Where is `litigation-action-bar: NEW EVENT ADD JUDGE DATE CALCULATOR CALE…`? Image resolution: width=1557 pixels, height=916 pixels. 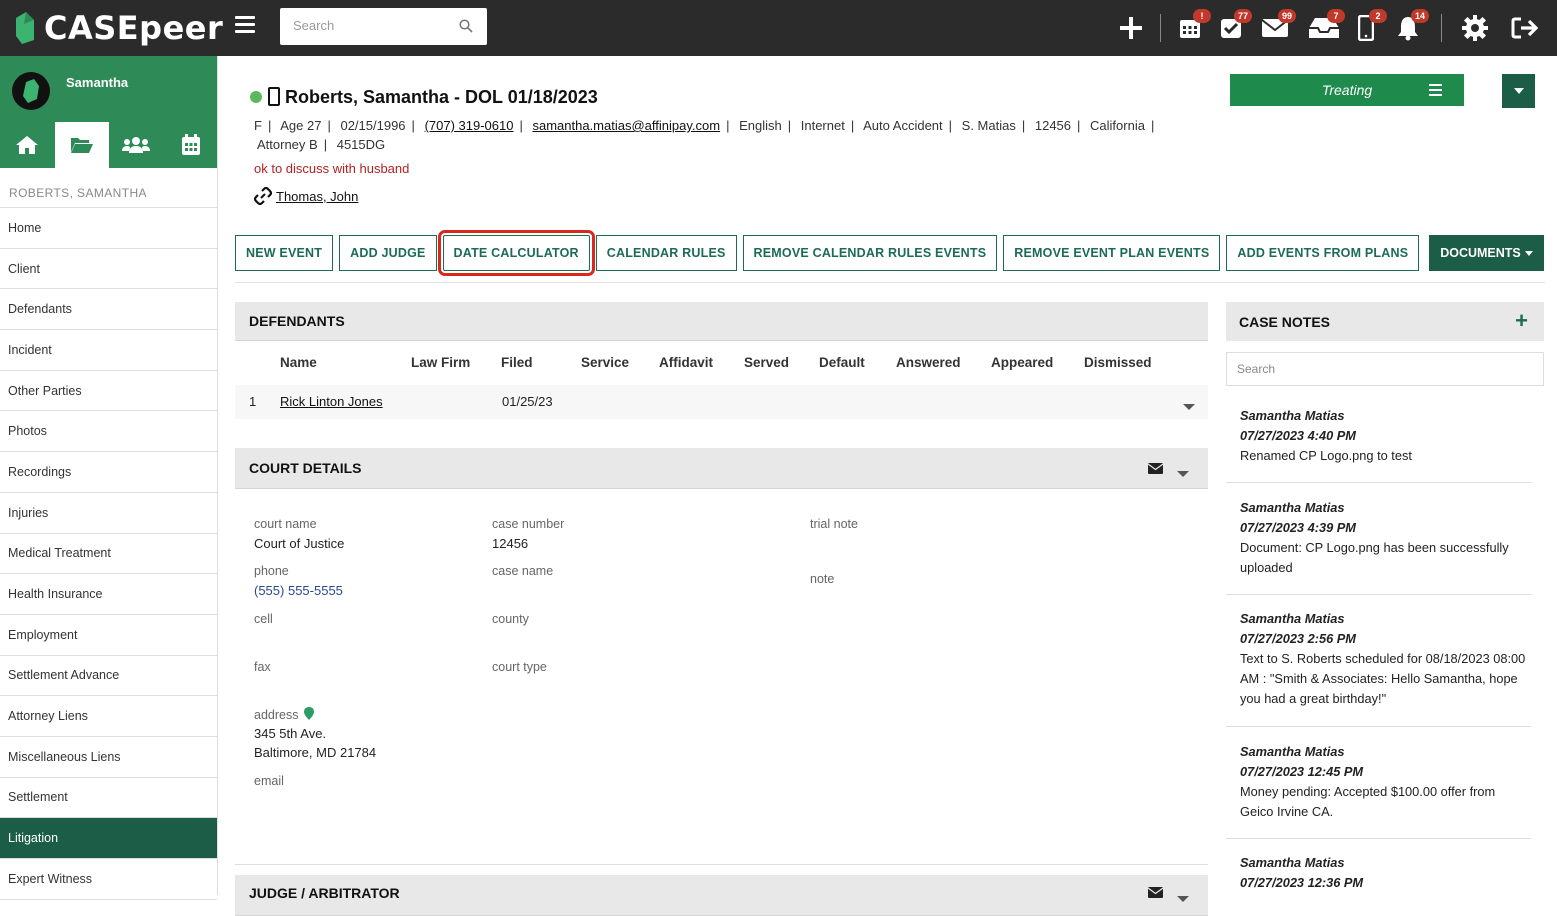 litigation-action-bar: NEW EVENT ADD JUDGE DATE CALCULATOR CALE… is located at coordinates (827, 253).